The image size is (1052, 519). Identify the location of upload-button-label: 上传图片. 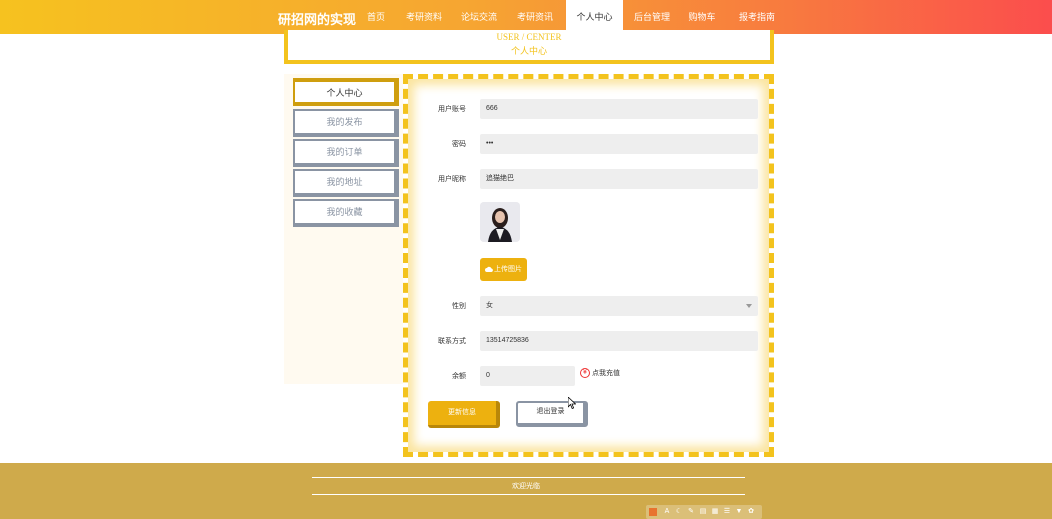
(508, 269).